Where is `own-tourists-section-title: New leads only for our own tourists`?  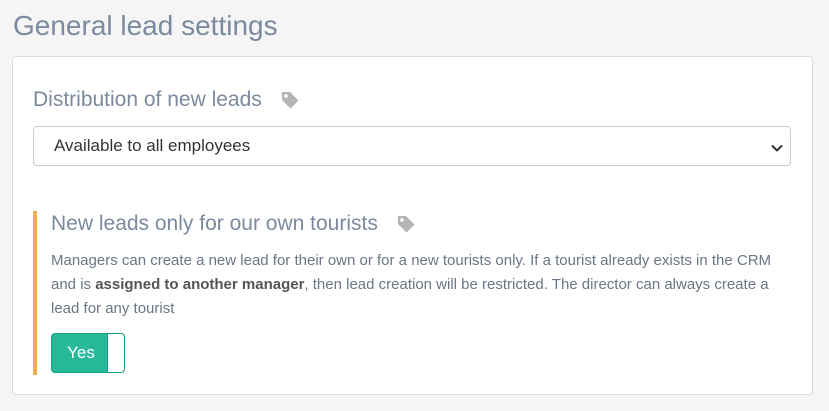 own-tourists-section-title: New leads only for our own tourists is located at coordinates (233, 224).